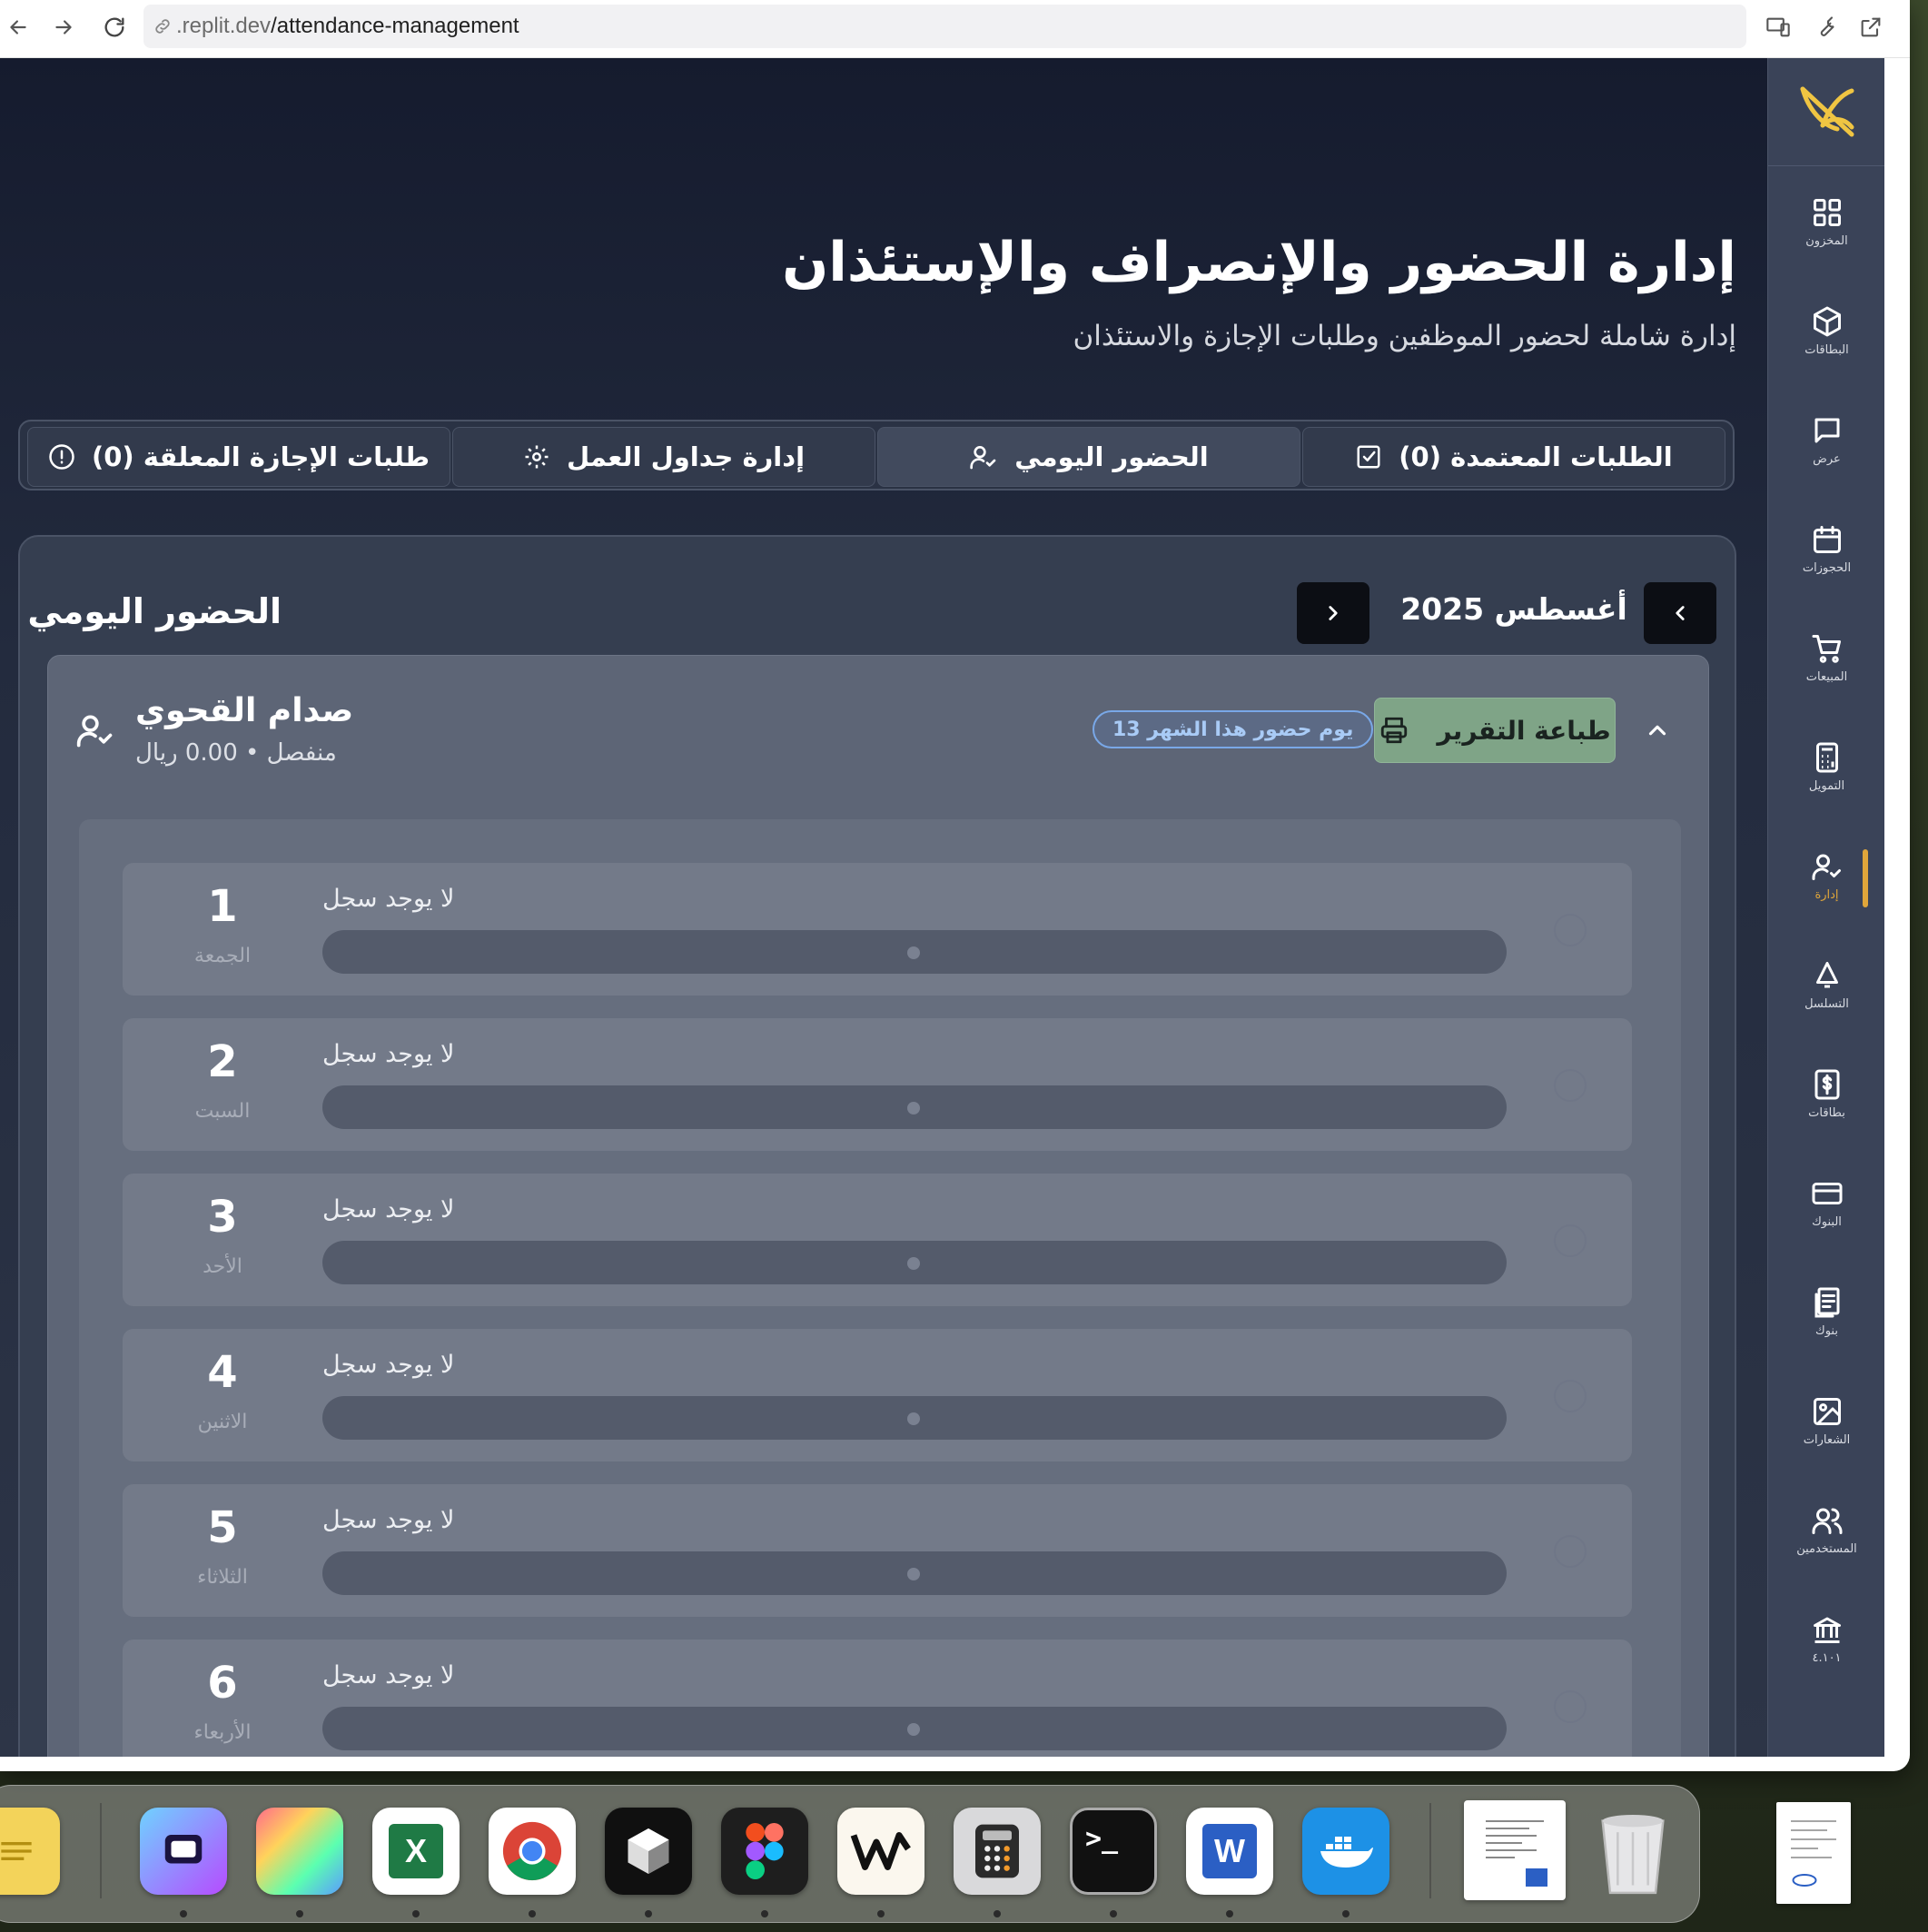 This screenshot has width=1928, height=1932. Describe the element at coordinates (877, 1550) in the screenshot. I see `day-row: 5 الثلاثاء لا يوجد سجل` at that location.